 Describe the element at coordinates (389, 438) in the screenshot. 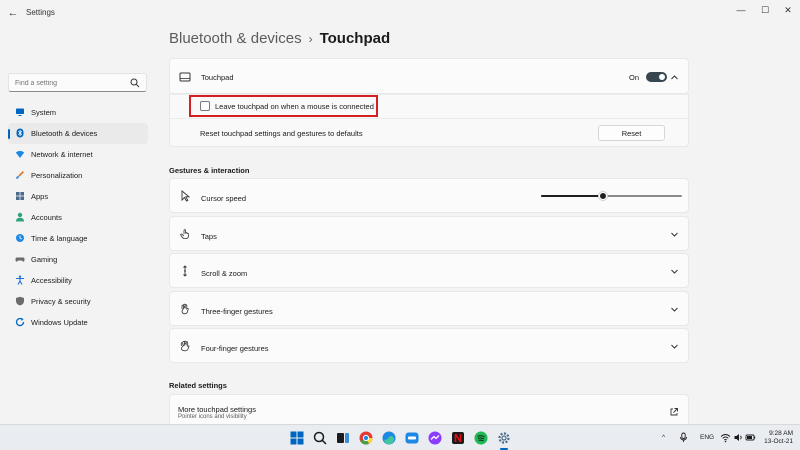

I see `edge-icon` at that location.